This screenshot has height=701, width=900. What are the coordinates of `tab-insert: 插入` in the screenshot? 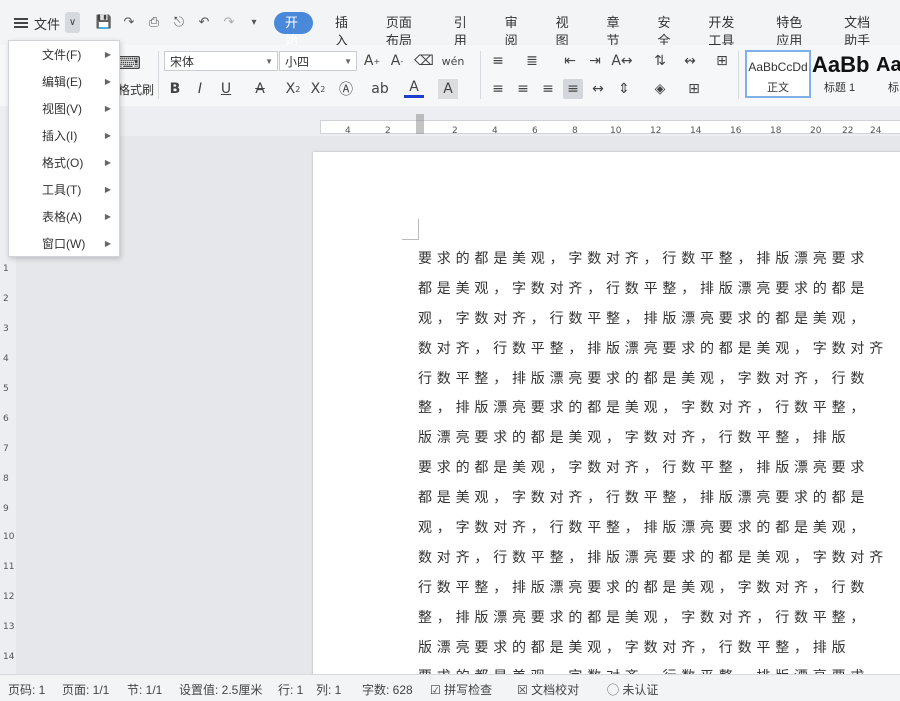 It's located at (343, 30).